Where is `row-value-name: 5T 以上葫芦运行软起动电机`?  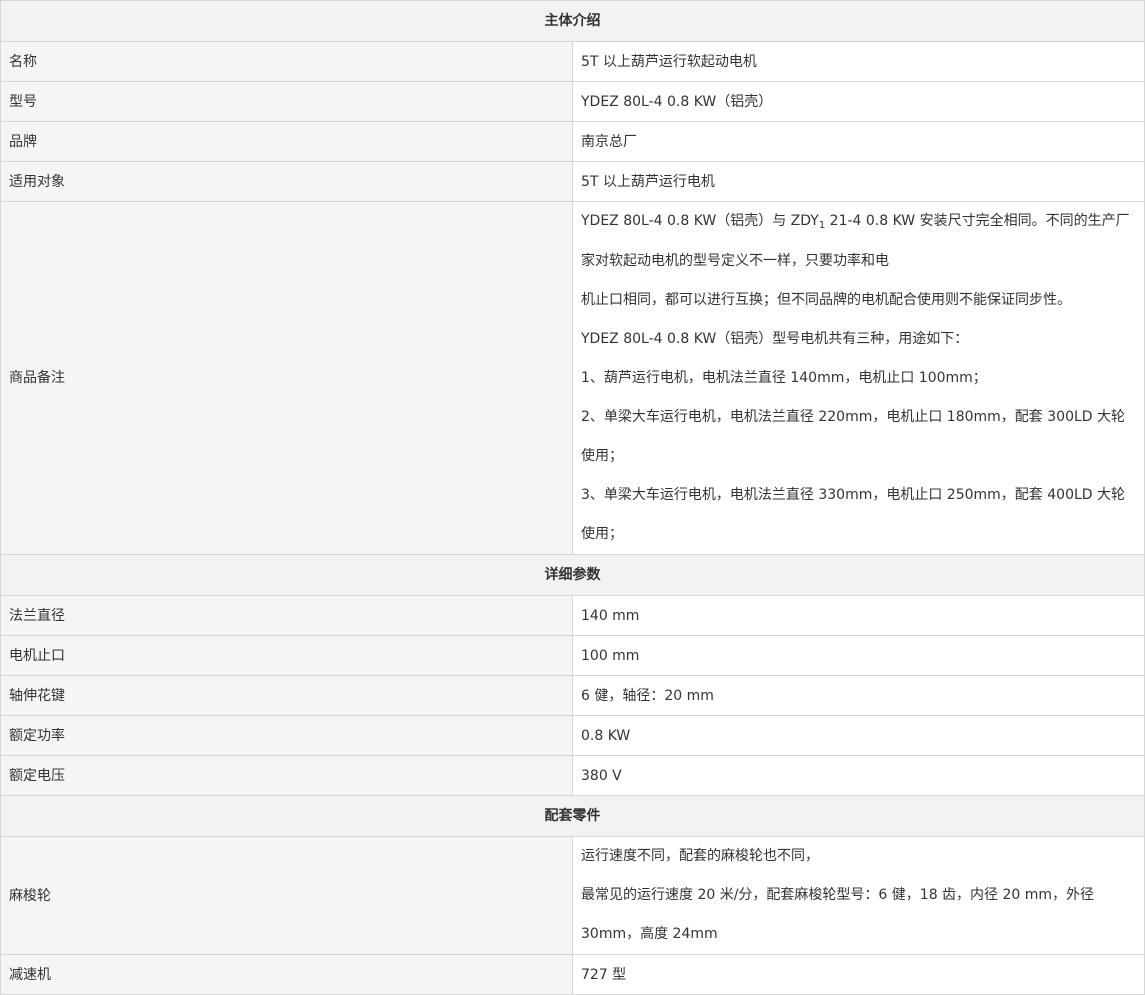
row-value-name: 5T 以上葫芦运行软起动电机 is located at coordinates (858, 61).